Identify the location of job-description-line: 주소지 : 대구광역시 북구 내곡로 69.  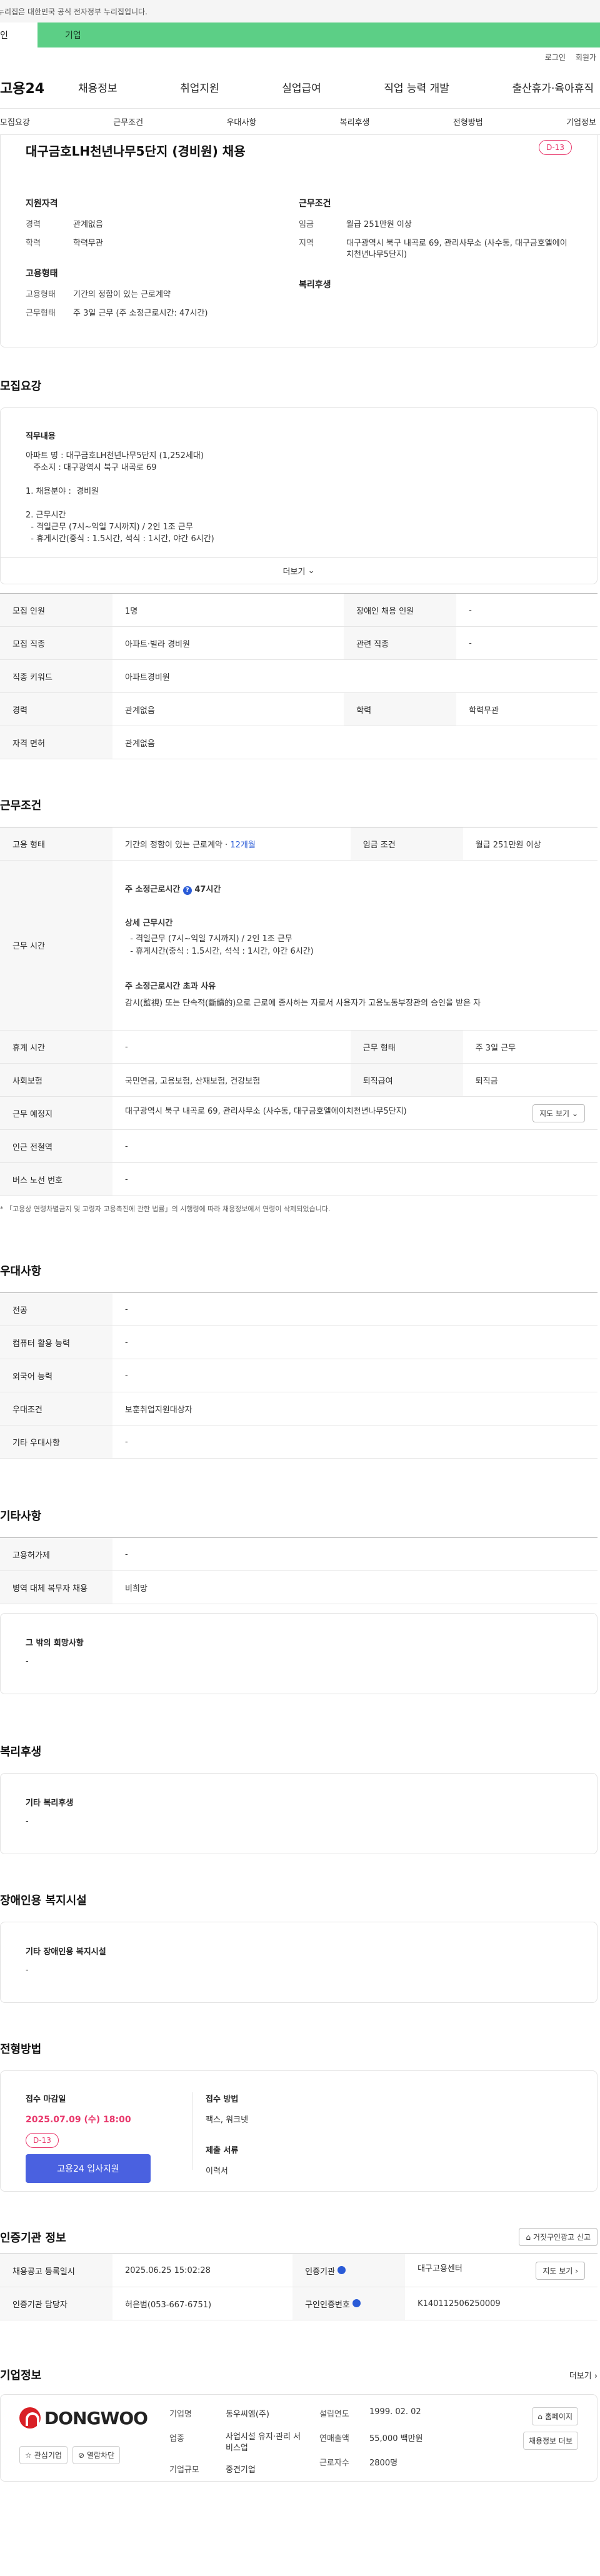
(91, 467).